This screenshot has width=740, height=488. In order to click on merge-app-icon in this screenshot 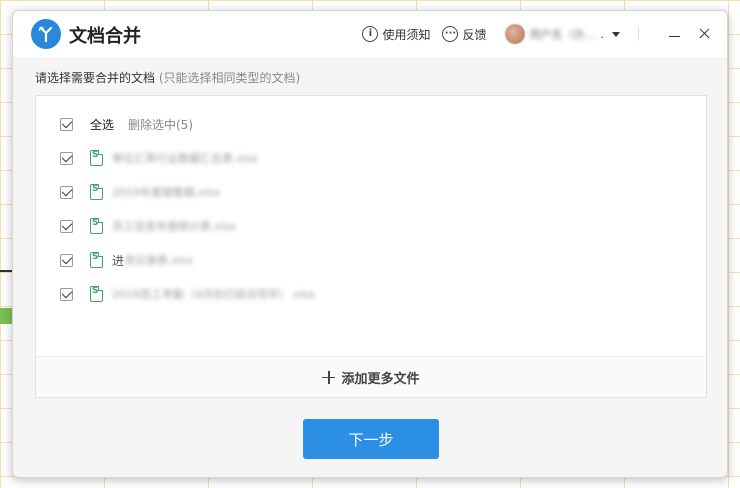, I will do `click(46, 34)`.